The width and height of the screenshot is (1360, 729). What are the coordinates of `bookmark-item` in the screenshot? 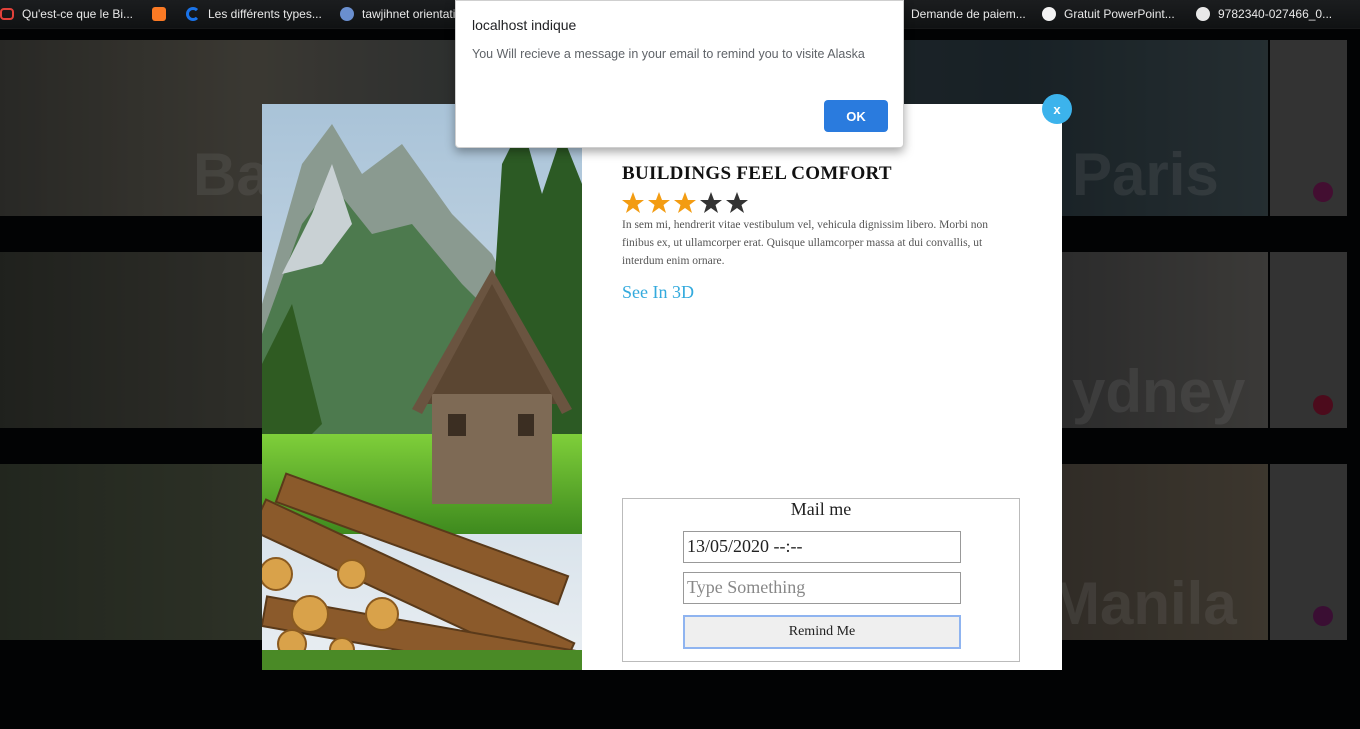 It's located at (163, 14).